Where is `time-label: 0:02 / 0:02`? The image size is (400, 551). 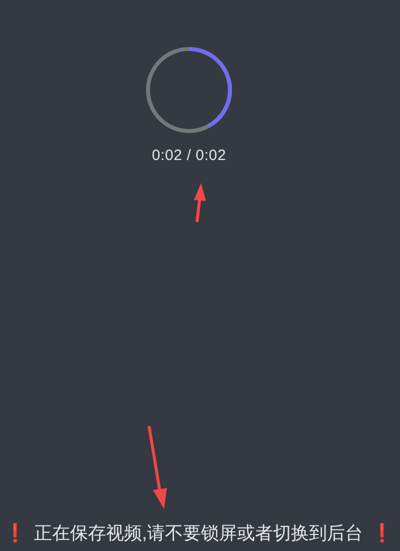 time-label: 0:02 / 0:02 is located at coordinates (189, 156).